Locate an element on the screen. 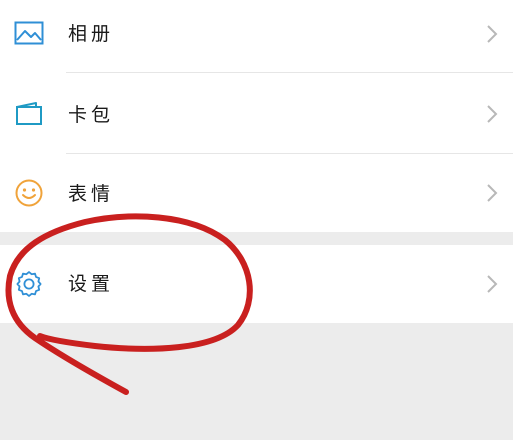  section-separator is located at coordinates (256, 238).